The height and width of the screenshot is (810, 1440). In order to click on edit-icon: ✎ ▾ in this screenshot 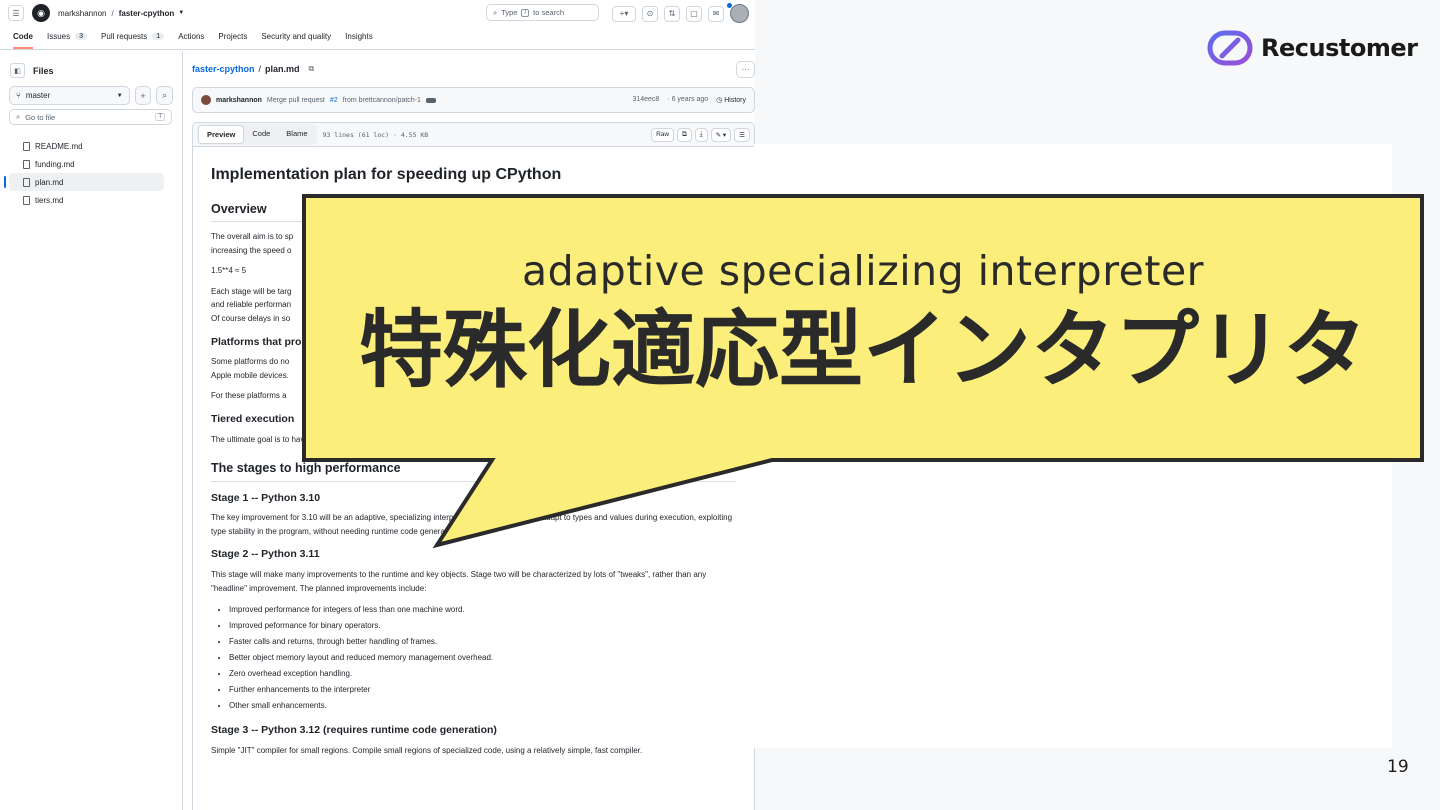, I will do `click(721, 134)`.